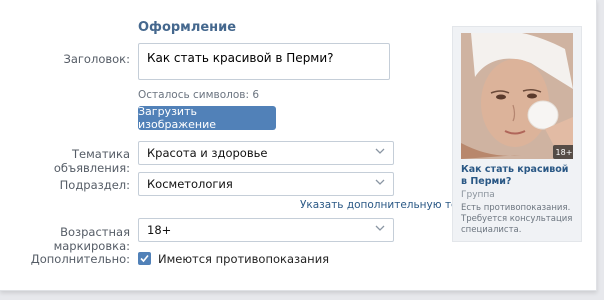 This screenshot has width=604, height=300. What do you see at coordinates (563, 152) in the screenshot?
I see `age-badge: 18+` at bounding box center [563, 152].